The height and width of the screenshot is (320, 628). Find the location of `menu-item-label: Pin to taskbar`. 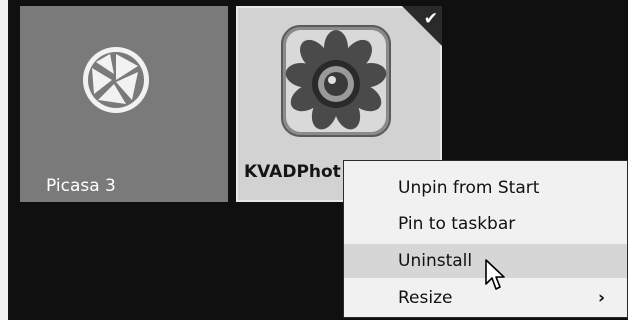

menu-item-label: Pin to taskbar is located at coordinates (457, 224).